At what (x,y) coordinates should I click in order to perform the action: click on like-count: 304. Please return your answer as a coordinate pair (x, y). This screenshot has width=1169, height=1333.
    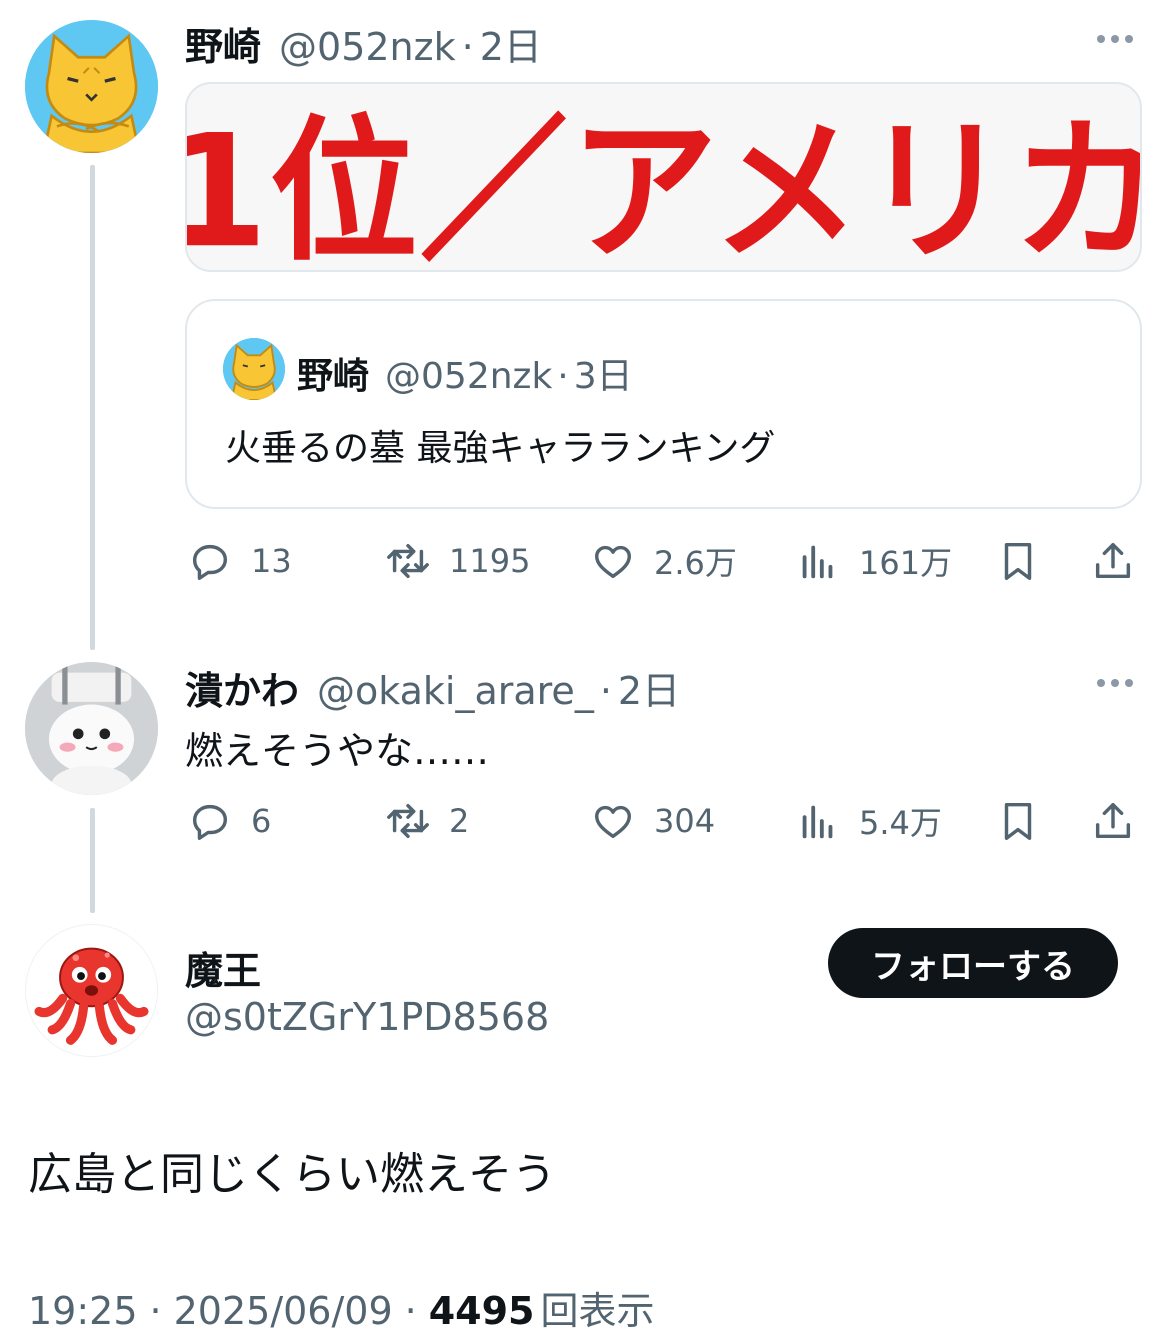
    Looking at the image, I should click on (685, 821).